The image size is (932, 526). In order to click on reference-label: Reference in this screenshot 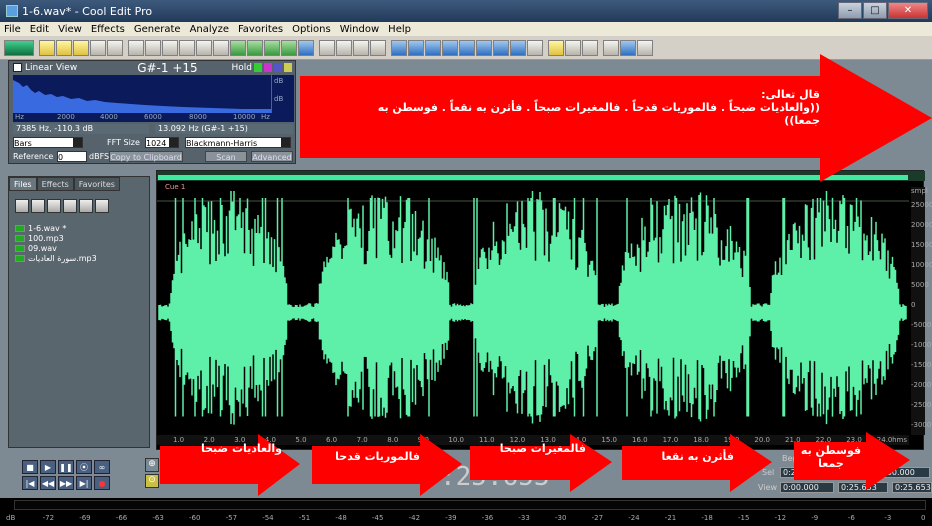, I will do `click(33, 156)`.